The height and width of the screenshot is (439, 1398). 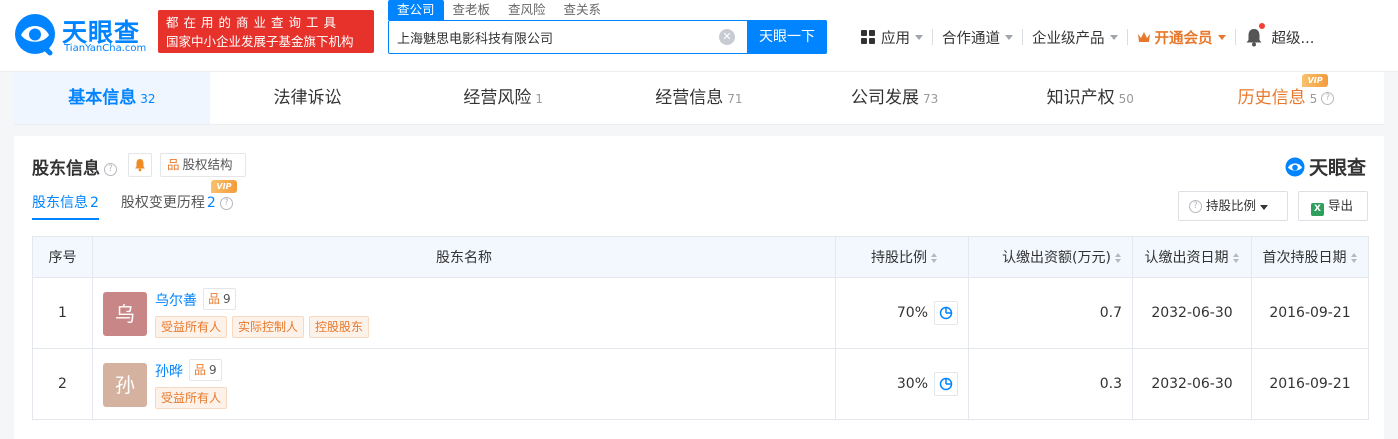 What do you see at coordinates (912, 384) in the screenshot?
I see `holding-ratio: 30%` at bounding box center [912, 384].